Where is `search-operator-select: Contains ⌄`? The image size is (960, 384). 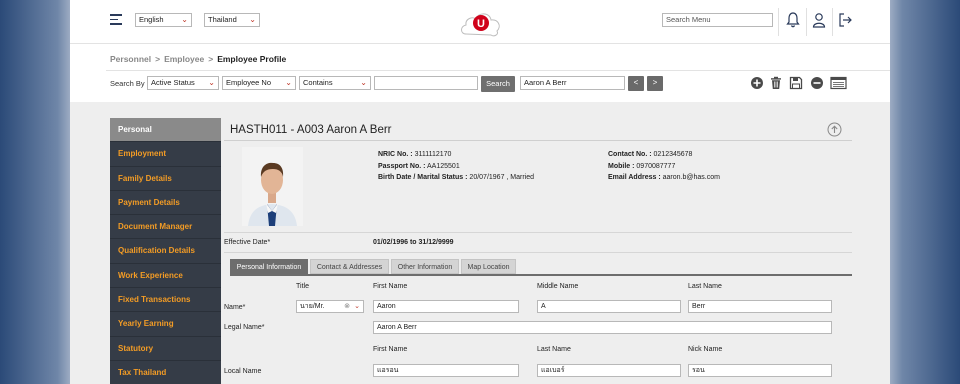 search-operator-select: Contains ⌄ is located at coordinates (335, 83).